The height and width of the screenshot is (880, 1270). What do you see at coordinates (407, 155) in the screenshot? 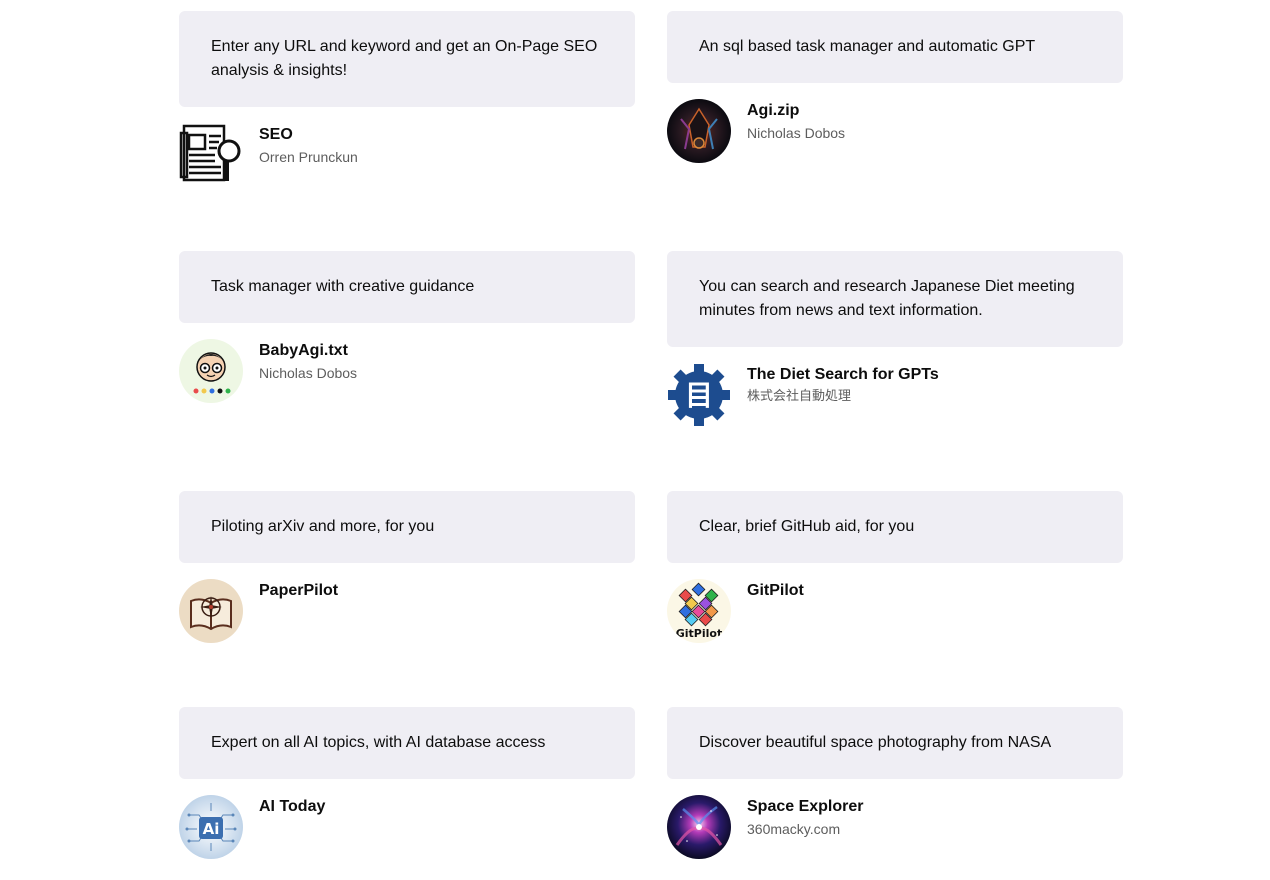
I see `gpt-meta: SEO Orren Prunckun` at bounding box center [407, 155].